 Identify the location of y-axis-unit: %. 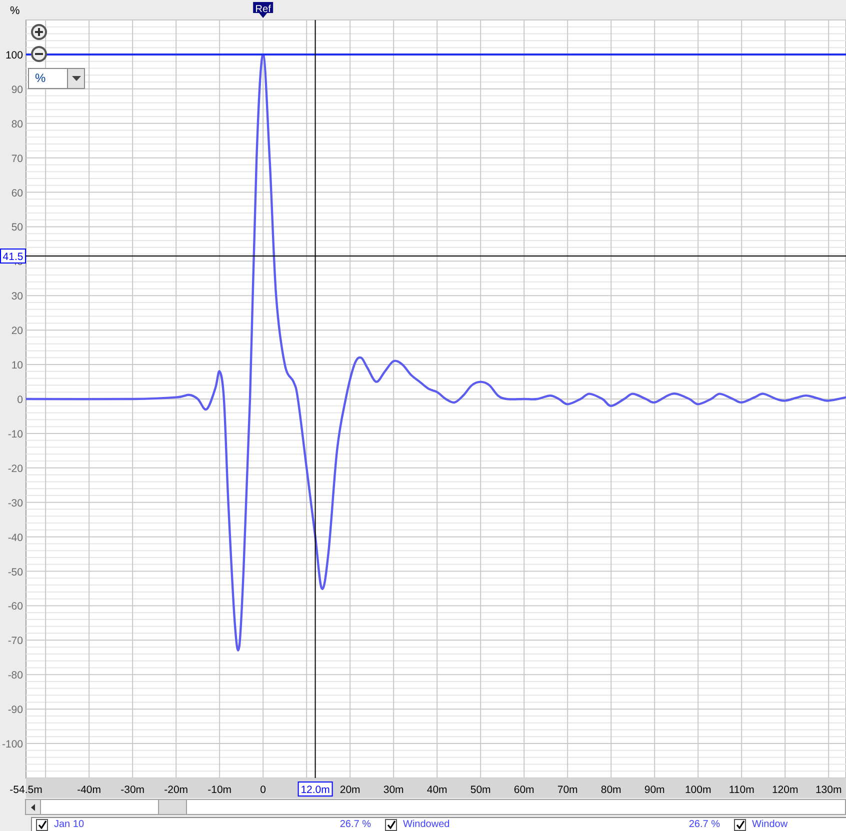
(15, 11).